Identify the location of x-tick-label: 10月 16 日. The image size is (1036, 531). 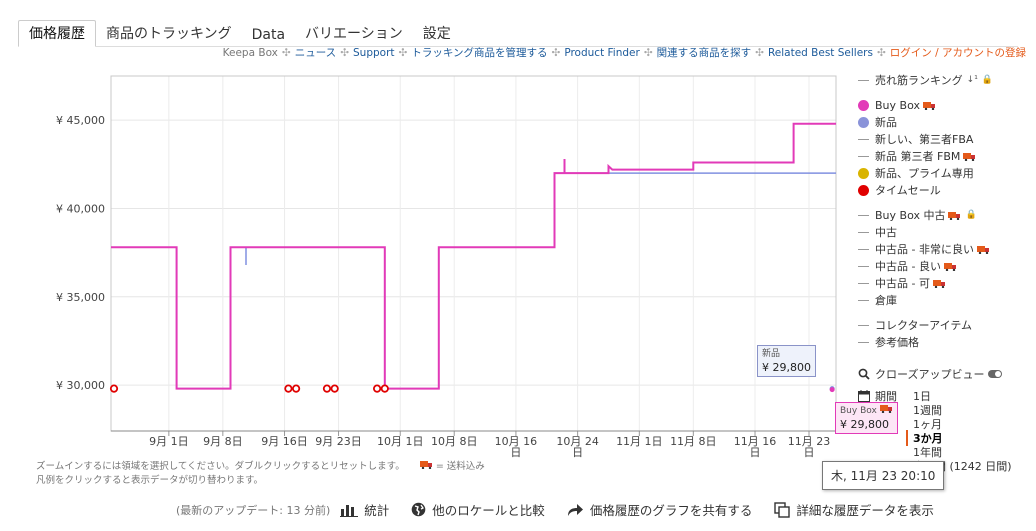
(516, 447).